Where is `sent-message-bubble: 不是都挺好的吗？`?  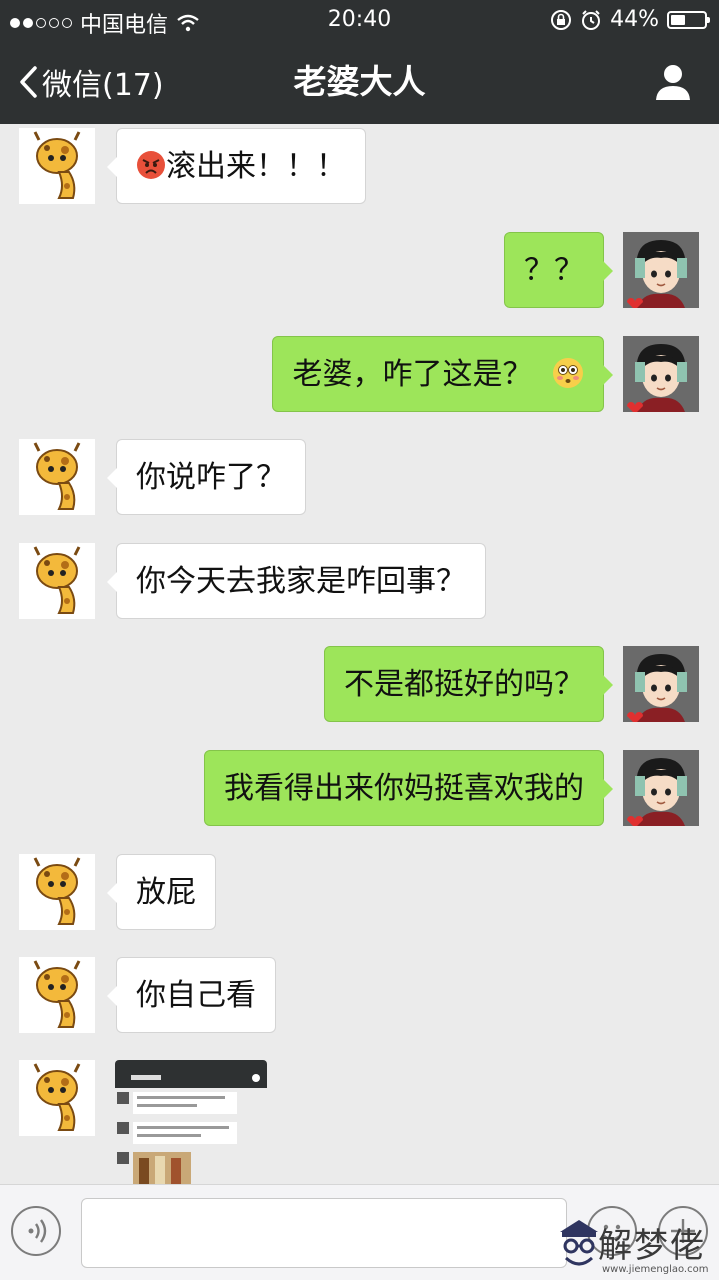
sent-message-bubble: 不是都挺好的吗？ is located at coordinates (468, 684).